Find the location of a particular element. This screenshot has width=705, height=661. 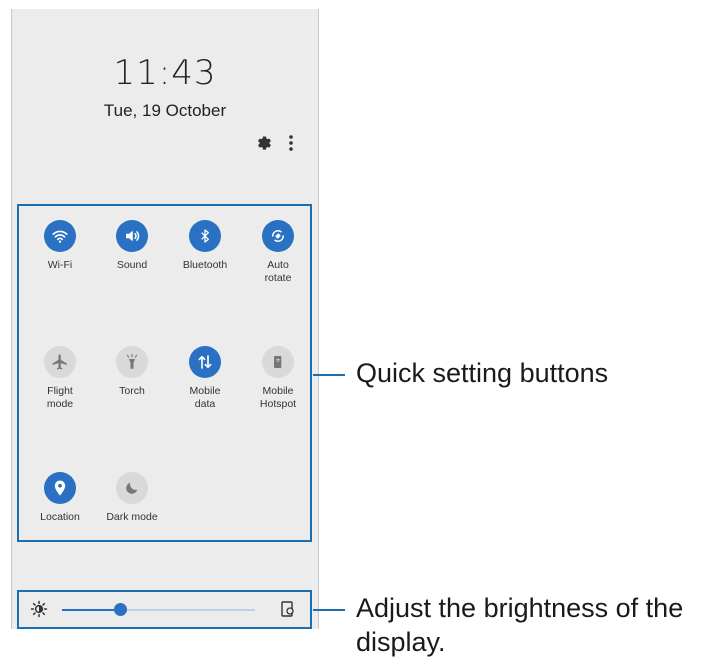

wifi-icon is located at coordinates (60, 236).